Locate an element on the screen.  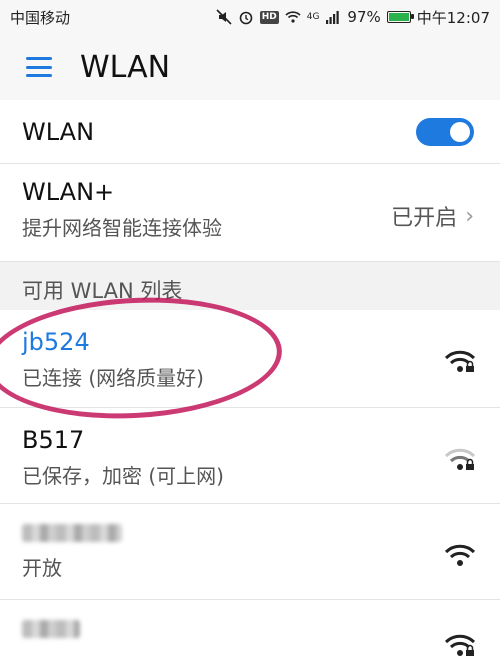
network-name: jb524 is located at coordinates (56, 342).